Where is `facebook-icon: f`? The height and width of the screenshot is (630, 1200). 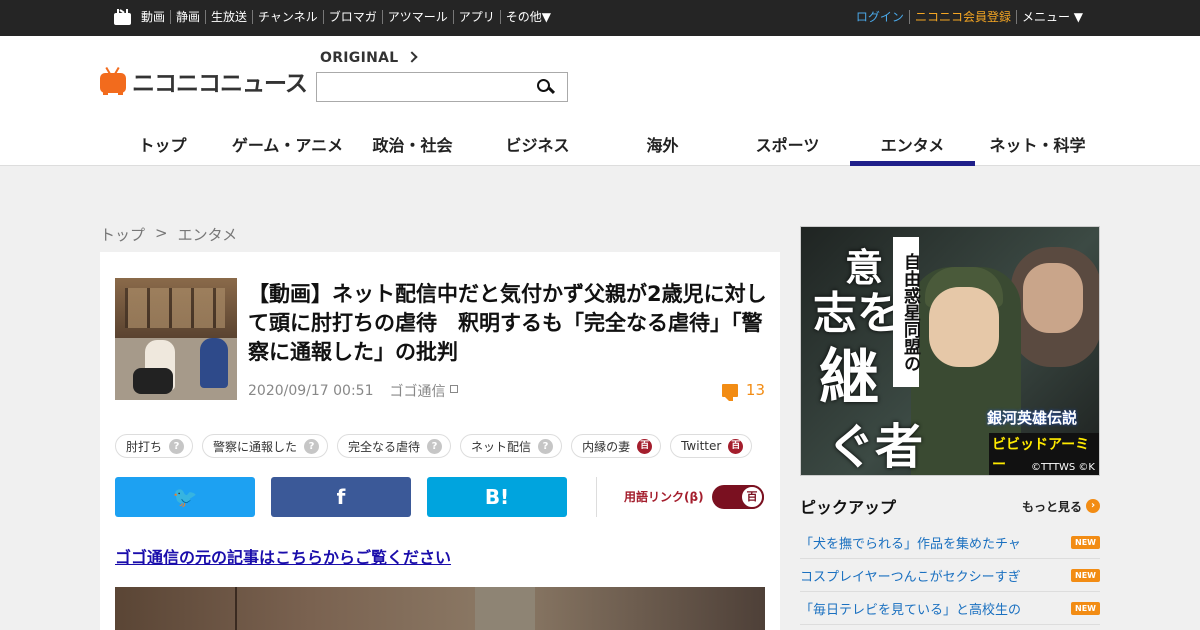 facebook-icon: f is located at coordinates (341, 497).